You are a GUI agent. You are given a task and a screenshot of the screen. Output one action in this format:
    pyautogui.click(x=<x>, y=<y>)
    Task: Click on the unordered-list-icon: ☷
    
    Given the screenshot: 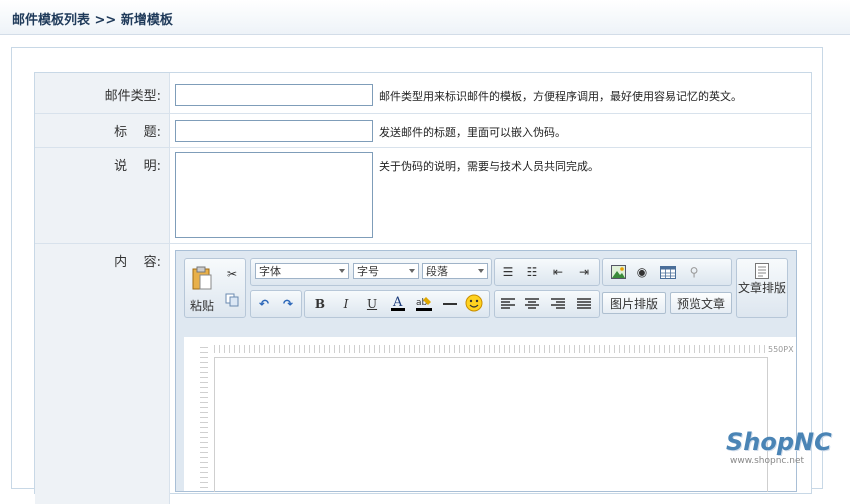 What is the action you would take?
    pyautogui.click(x=532, y=272)
    